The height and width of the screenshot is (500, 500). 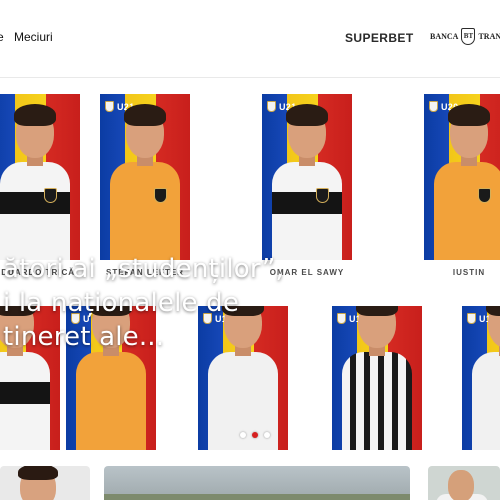 I want to click on player-tile: EDUARDO TRICĂ, so click(x=40, y=188).